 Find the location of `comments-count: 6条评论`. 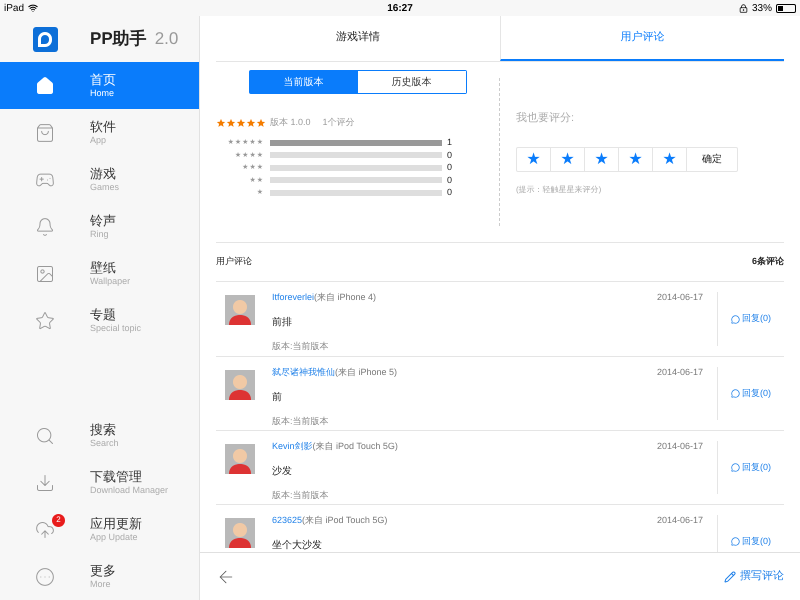

comments-count: 6条评论 is located at coordinates (768, 261).